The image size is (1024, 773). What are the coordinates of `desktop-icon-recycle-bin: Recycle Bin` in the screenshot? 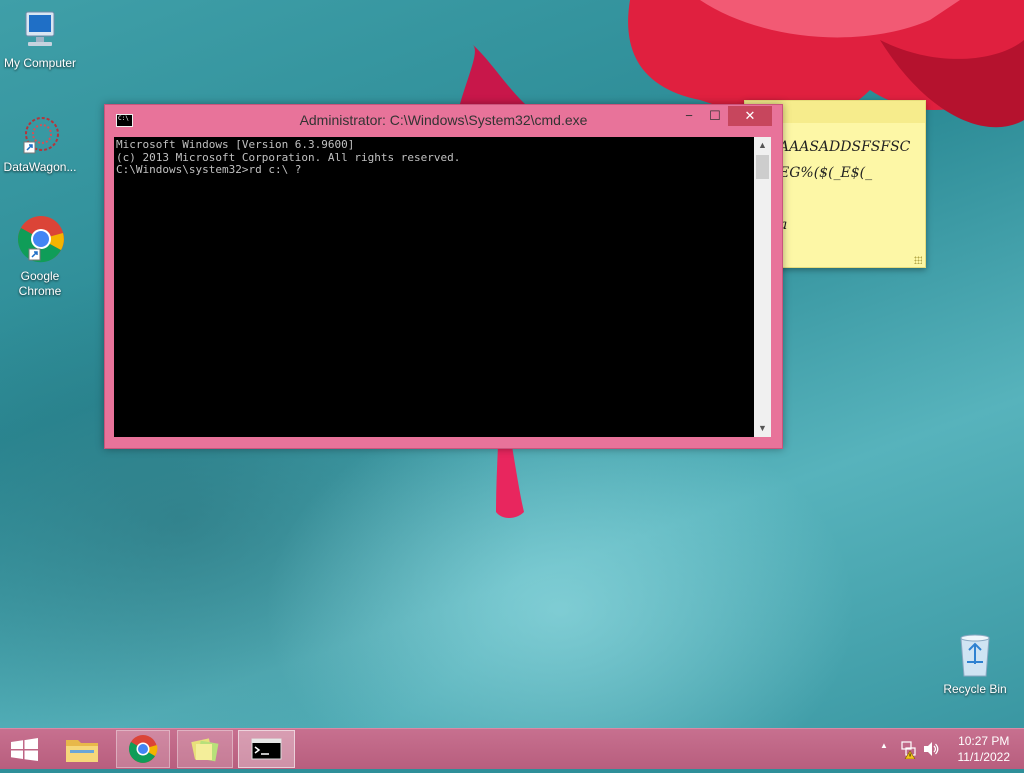 It's located at (975, 664).